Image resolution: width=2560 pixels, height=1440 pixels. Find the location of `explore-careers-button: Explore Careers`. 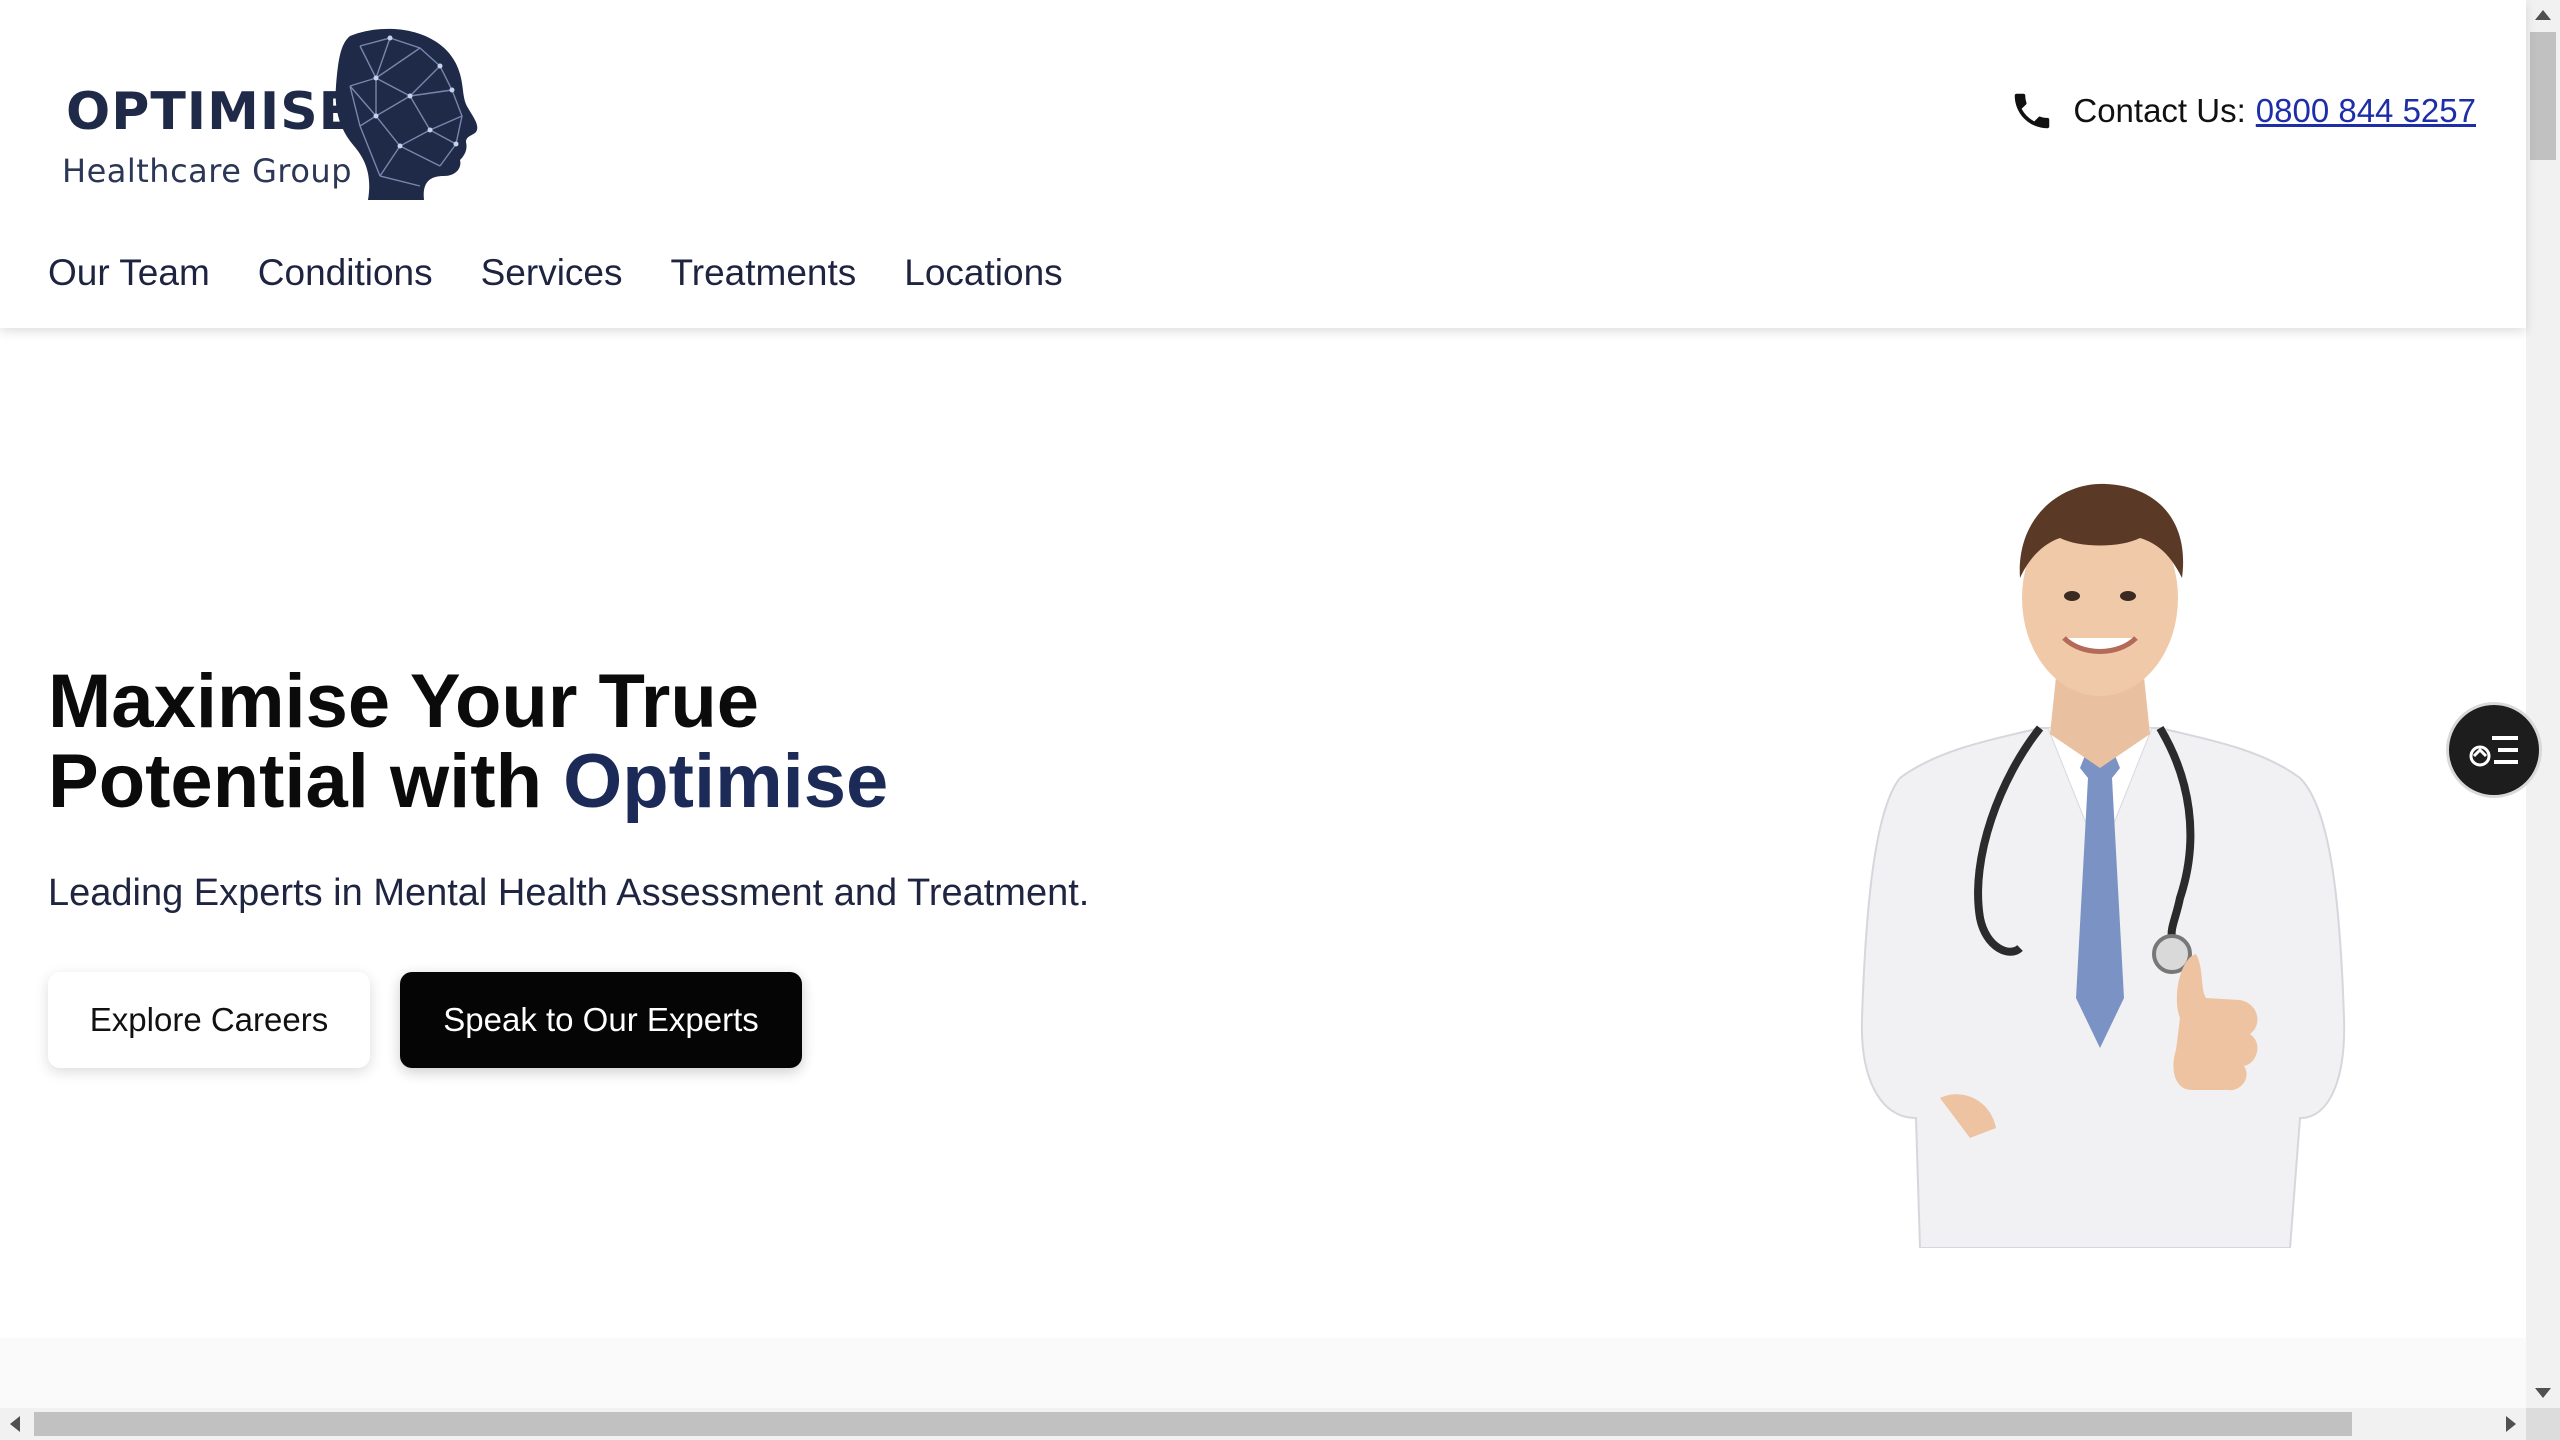

explore-careers-button: Explore Careers is located at coordinates (209, 1020).